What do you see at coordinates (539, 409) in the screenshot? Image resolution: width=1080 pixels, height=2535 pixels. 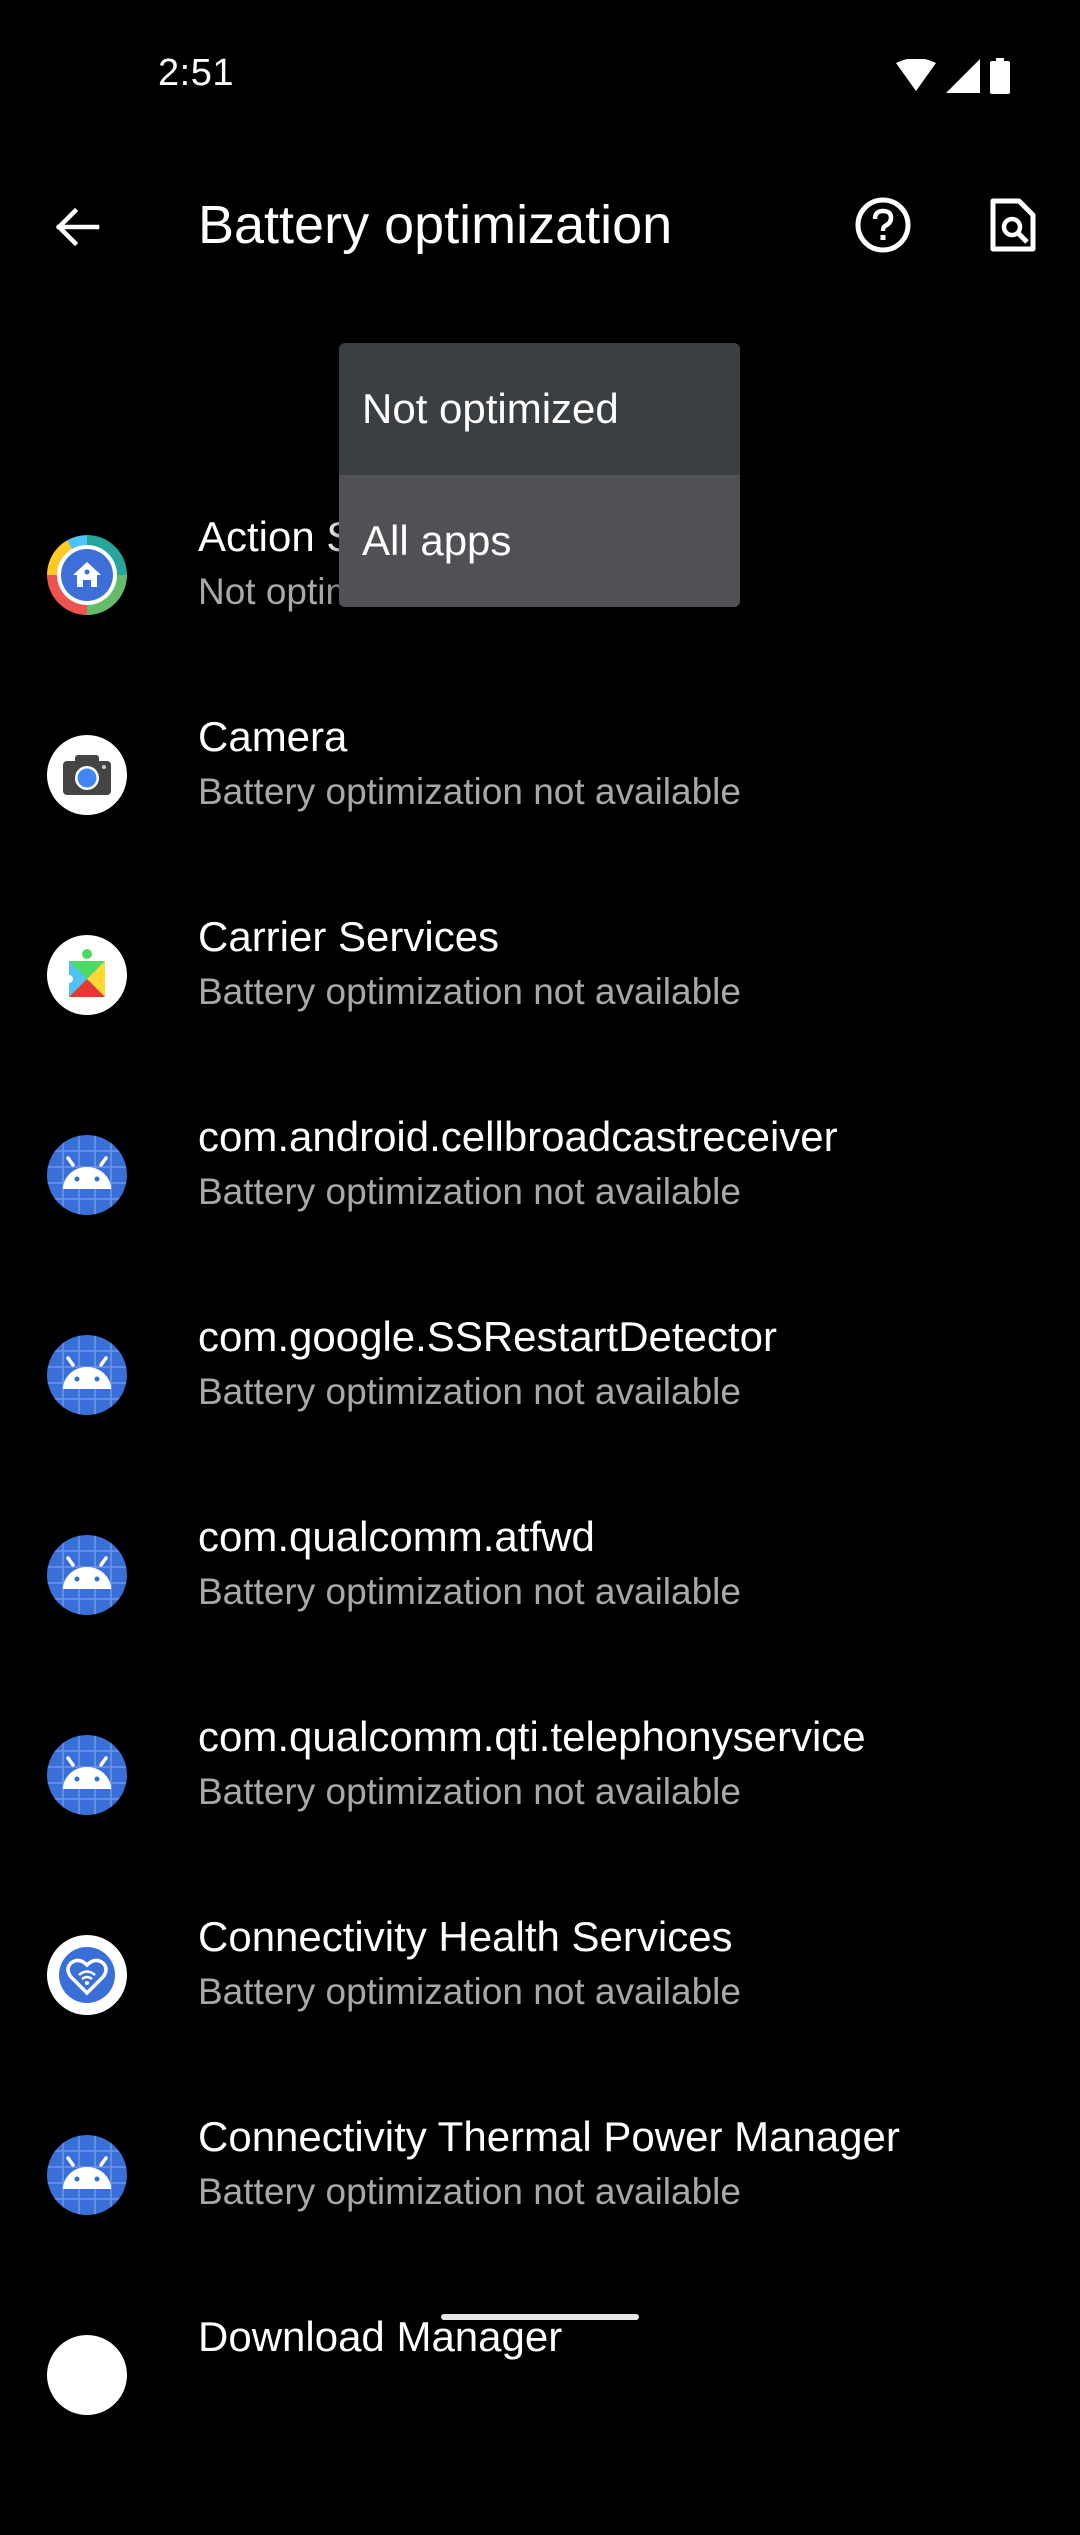 I see `dropdown-option-not-optimized: Not optimized` at bounding box center [539, 409].